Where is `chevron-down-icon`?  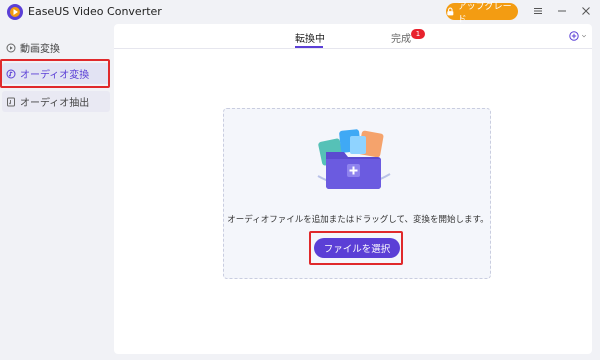
chevron-down-icon is located at coordinates (584, 36).